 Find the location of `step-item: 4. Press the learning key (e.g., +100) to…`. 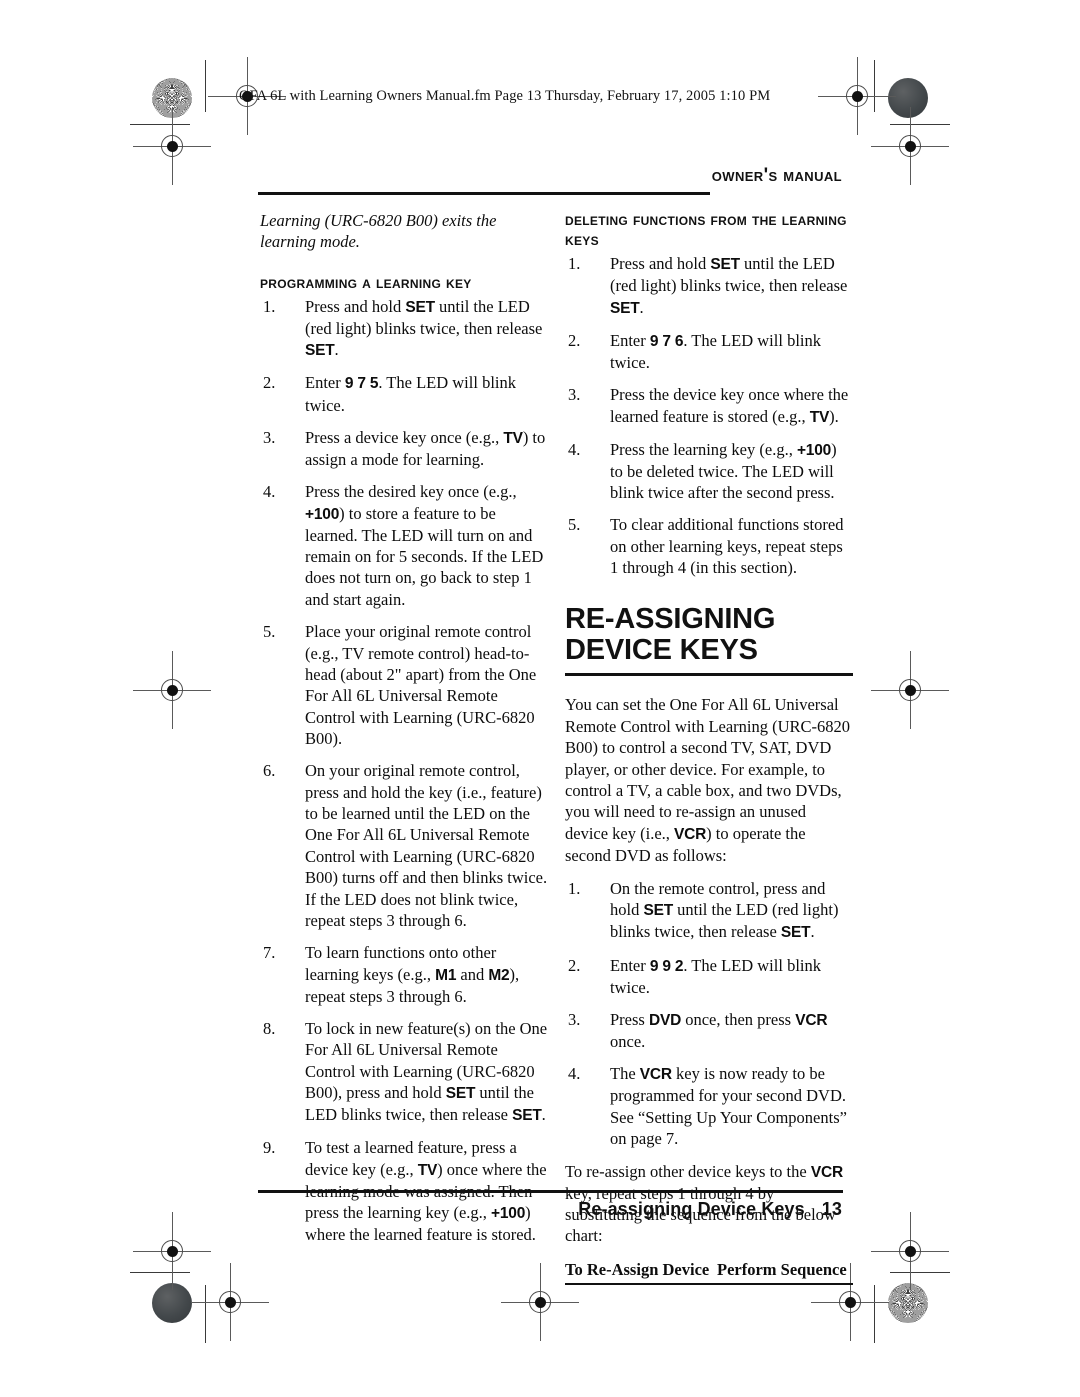

step-item: 4. Press the learning key (e.g., +100) to… is located at coordinates (709, 471).